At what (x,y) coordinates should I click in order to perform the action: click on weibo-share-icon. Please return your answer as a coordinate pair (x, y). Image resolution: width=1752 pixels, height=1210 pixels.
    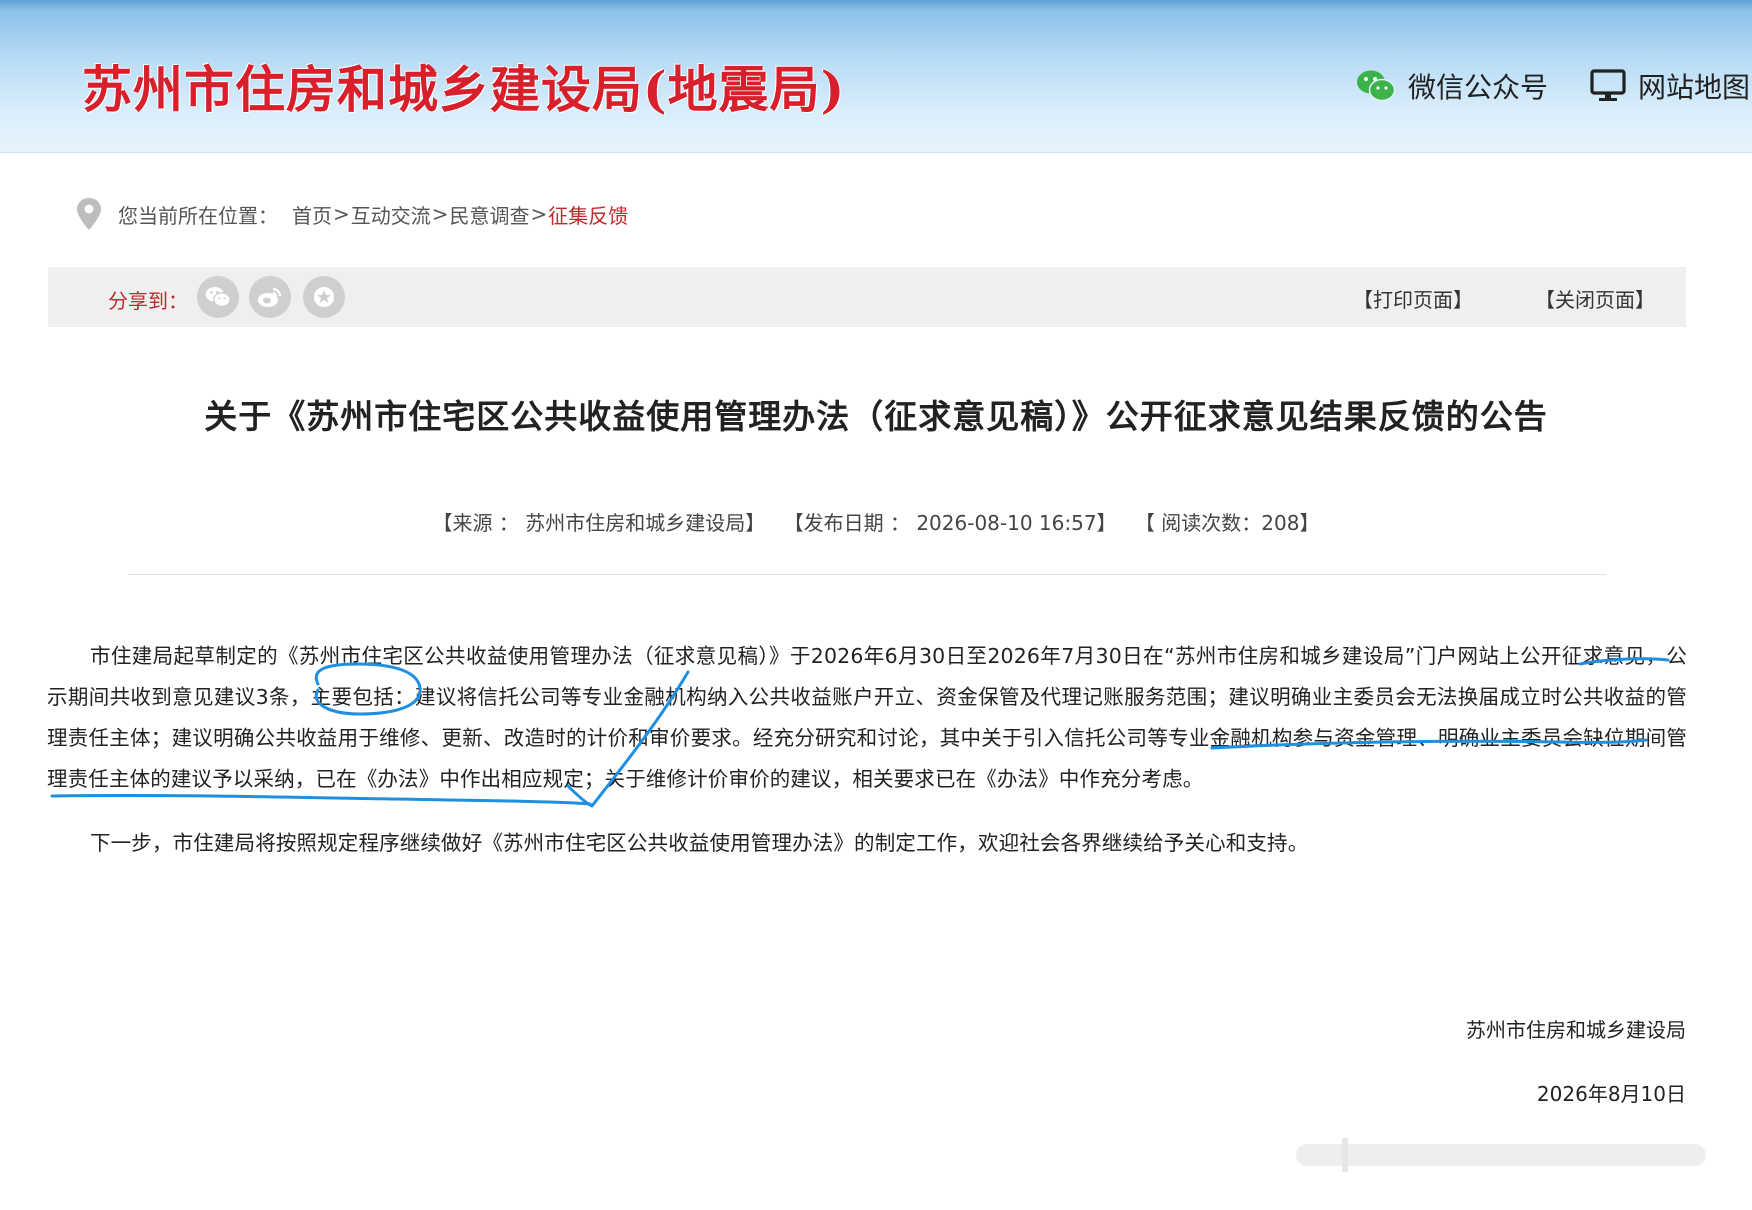
    Looking at the image, I should click on (270, 297).